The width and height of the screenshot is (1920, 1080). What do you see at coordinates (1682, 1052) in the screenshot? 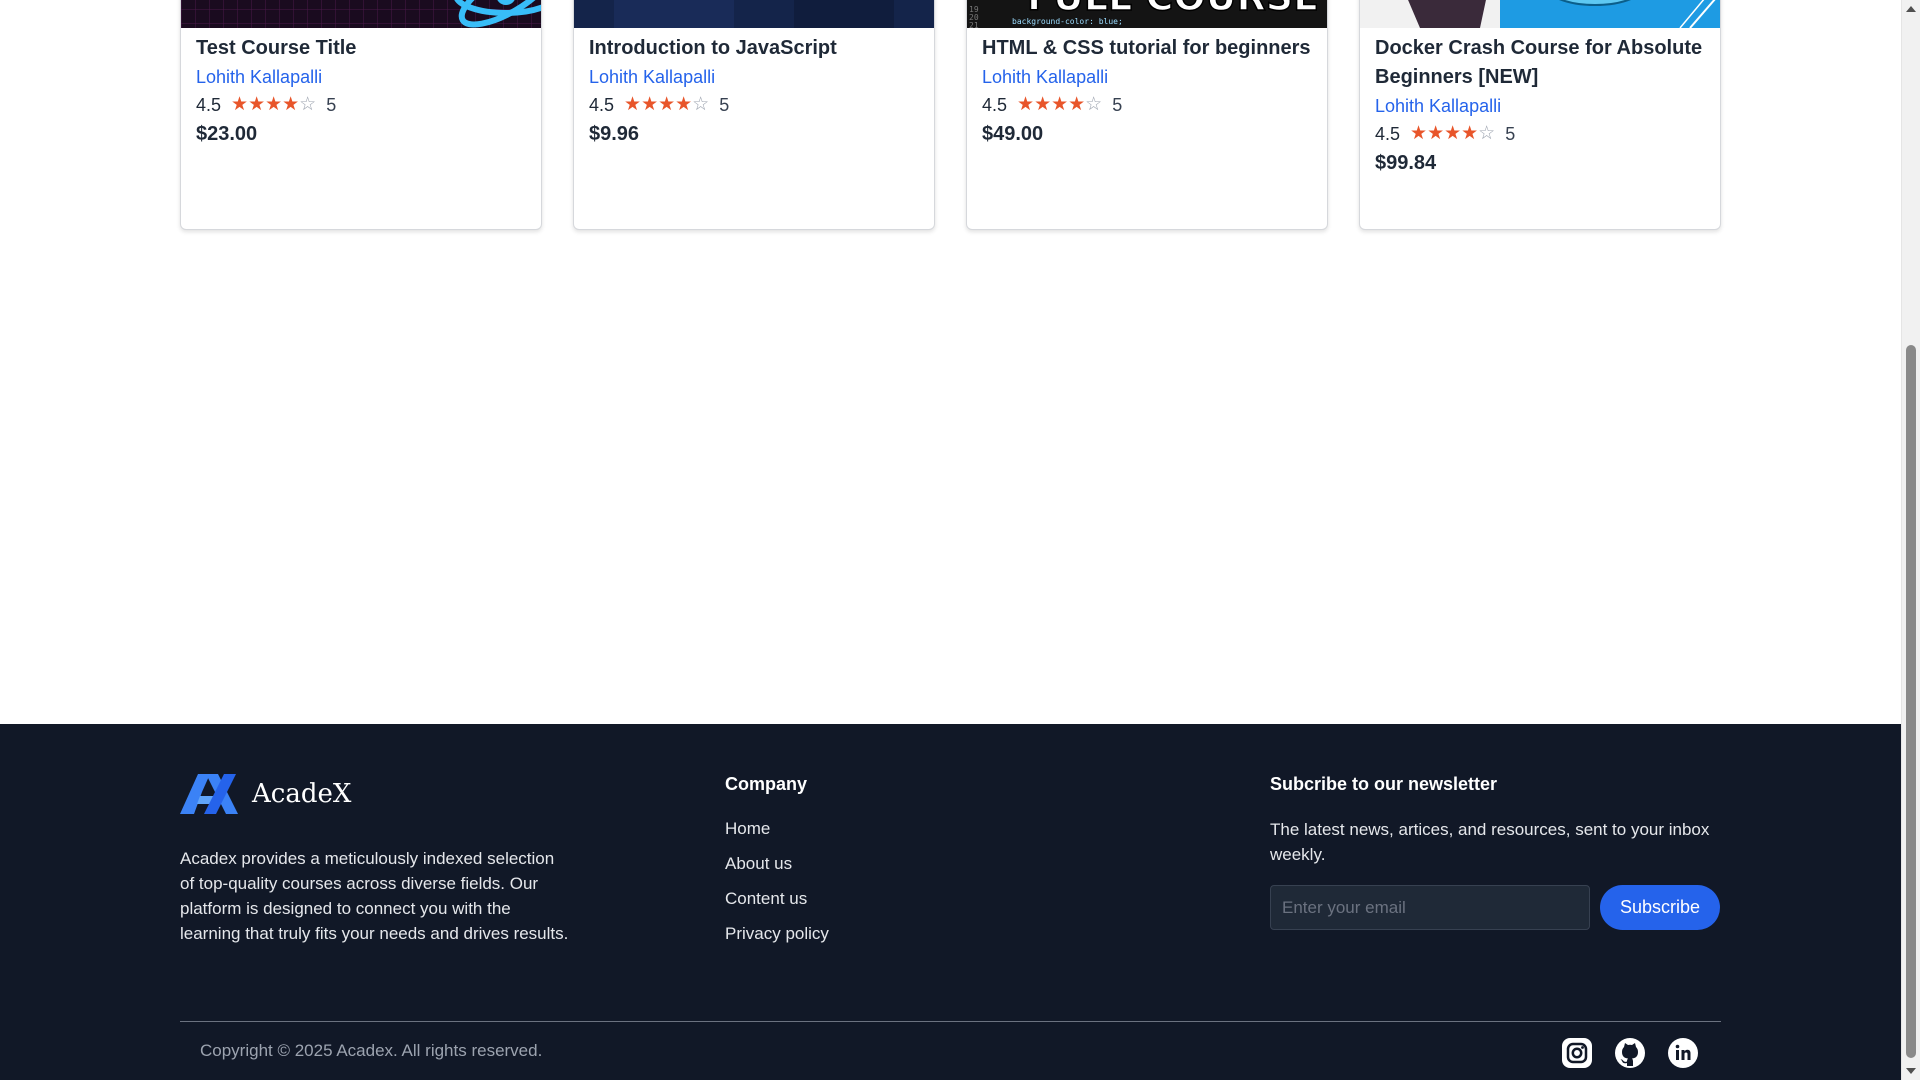
I see `linkedin-icon` at bounding box center [1682, 1052].